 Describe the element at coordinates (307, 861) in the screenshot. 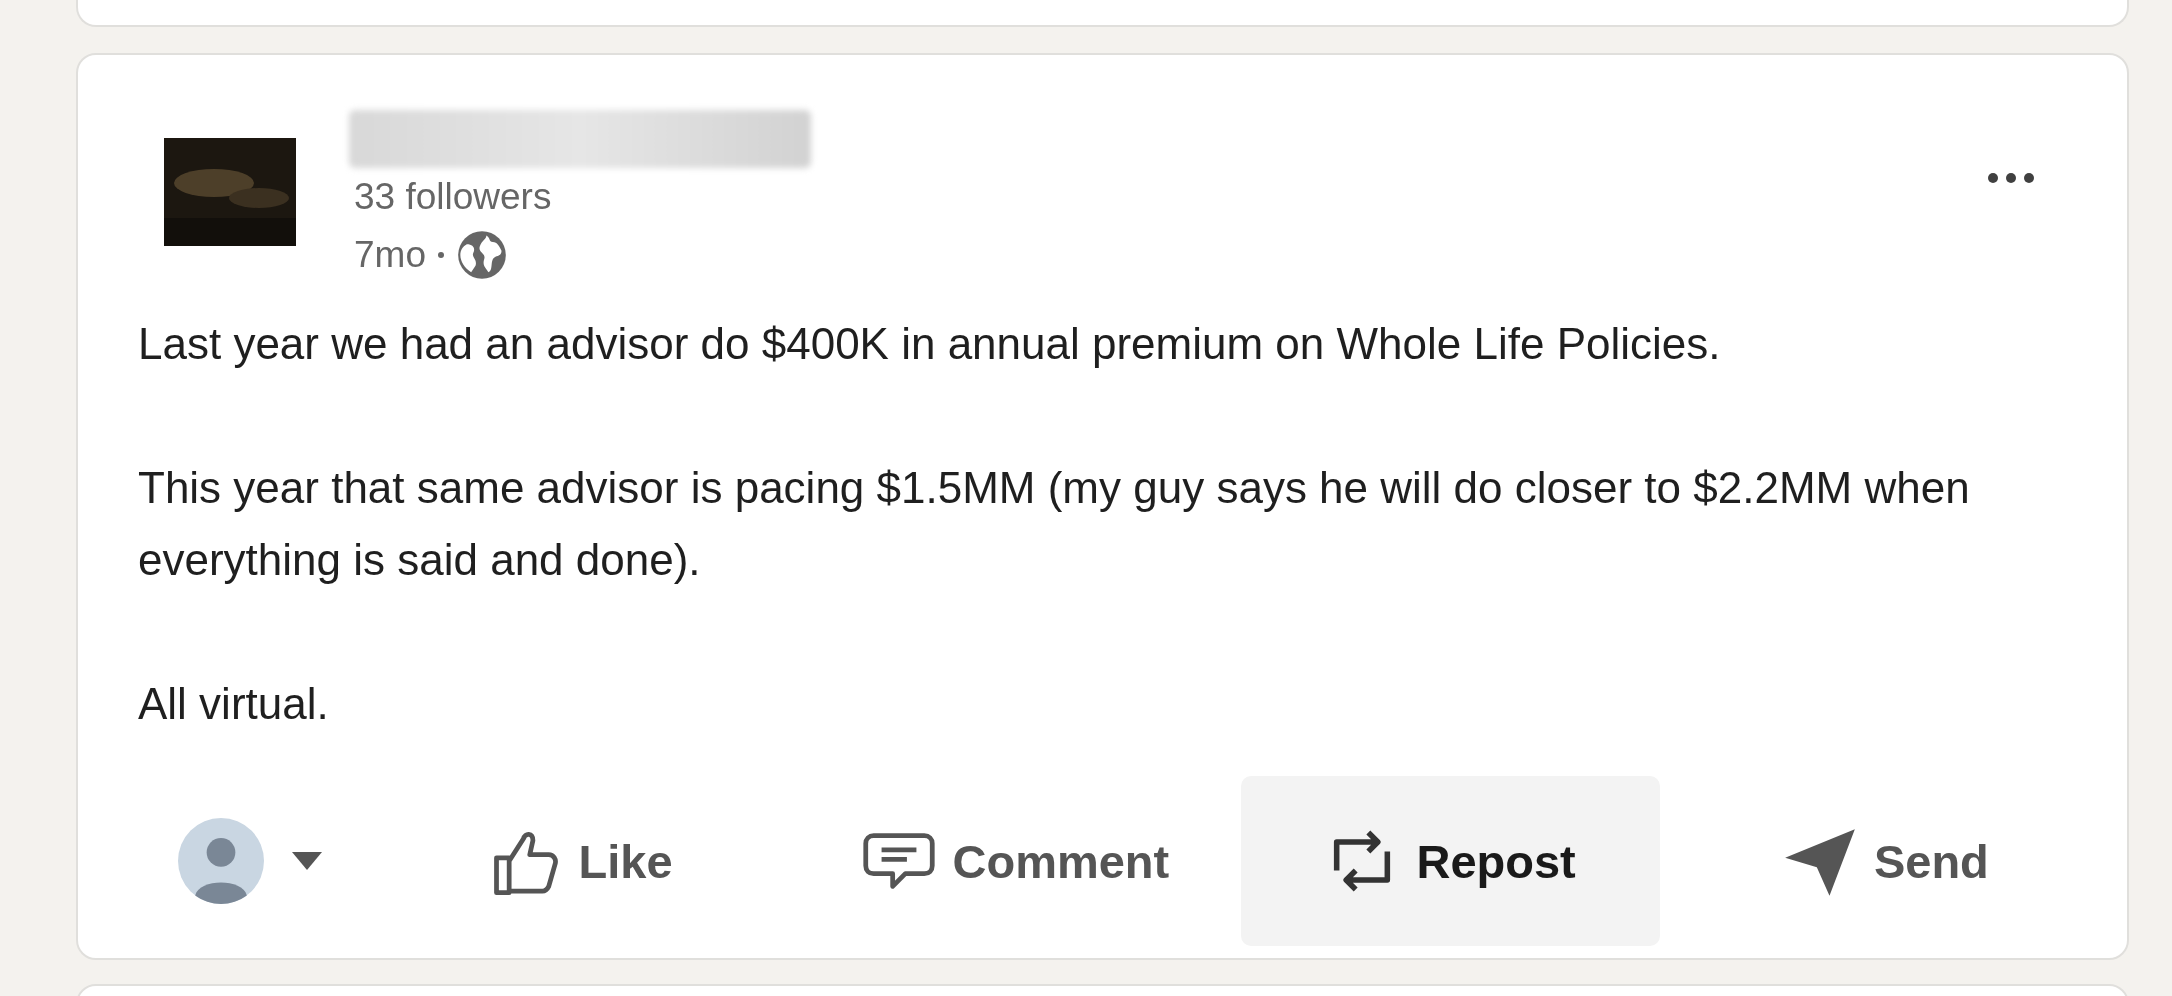

I see `caret-icon` at that location.